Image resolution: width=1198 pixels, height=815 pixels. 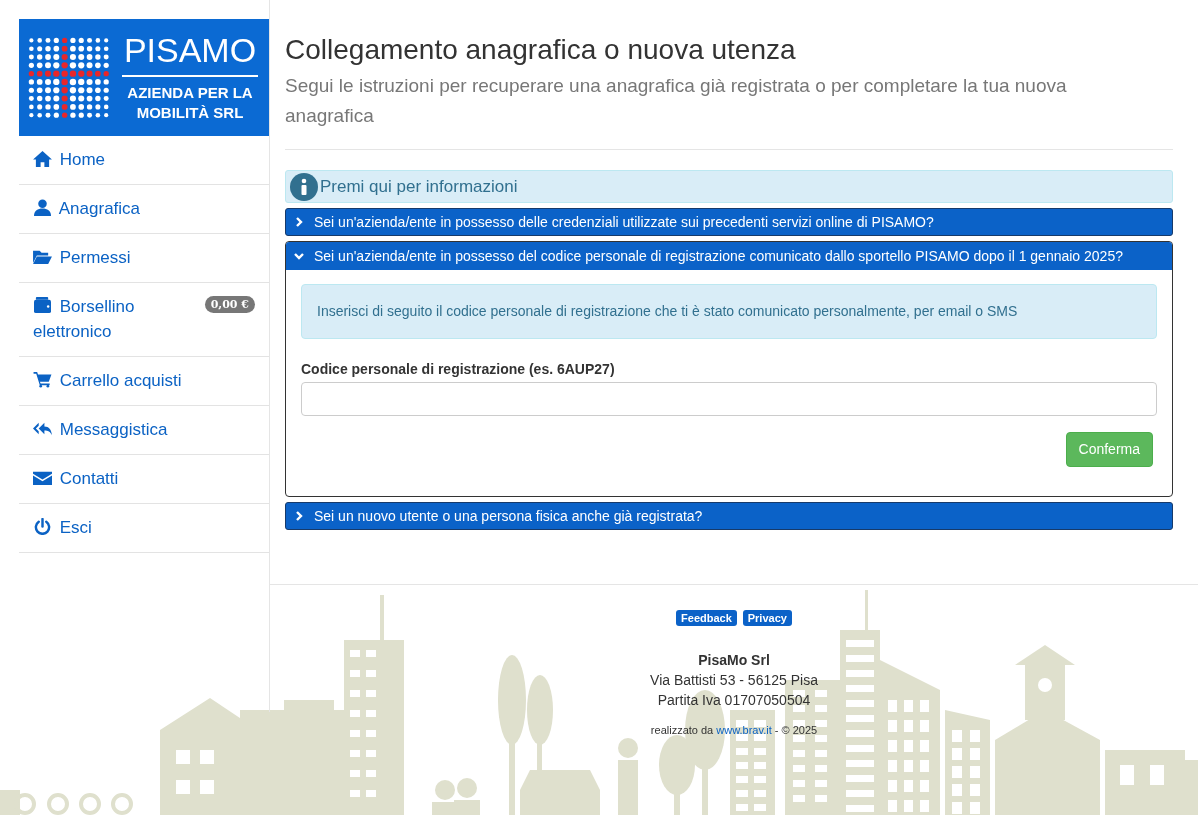 What do you see at coordinates (744, 730) in the screenshot?
I see `credit-link: www.brav.it` at bounding box center [744, 730].